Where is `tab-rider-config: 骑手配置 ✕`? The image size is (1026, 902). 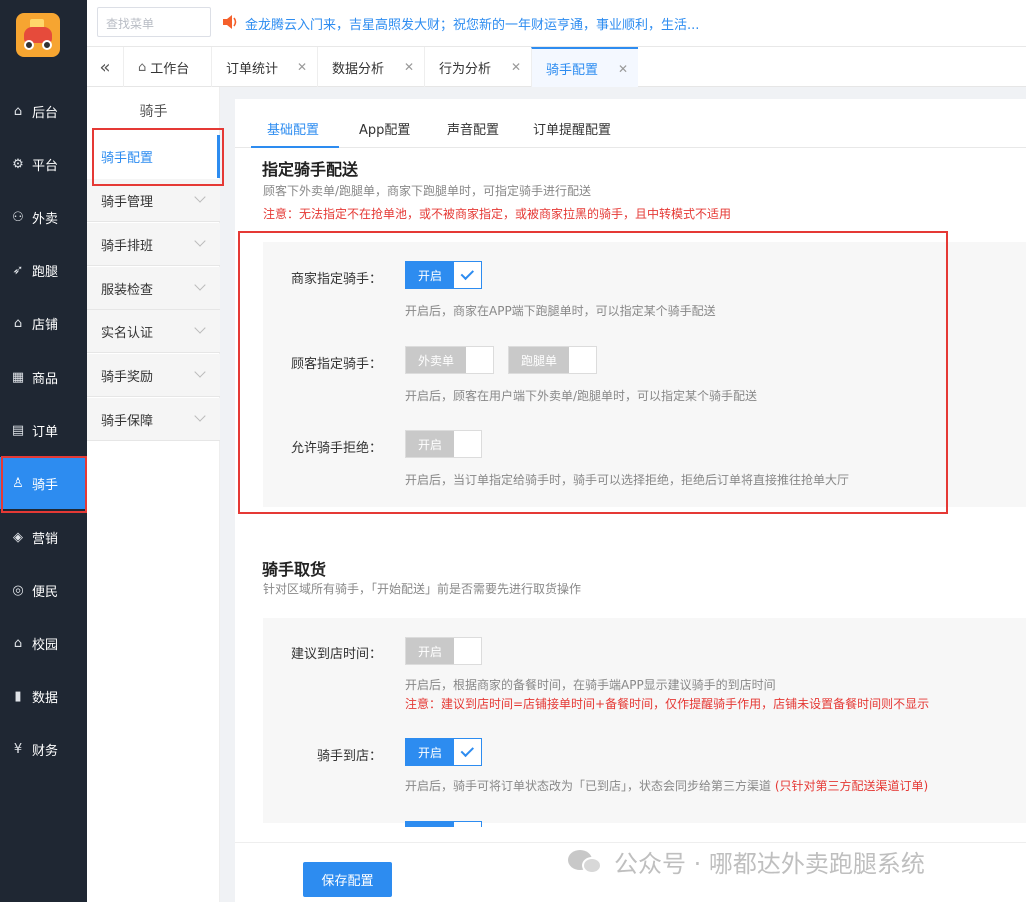
tab-rider-config: 骑手配置 ✕ is located at coordinates (584, 67).